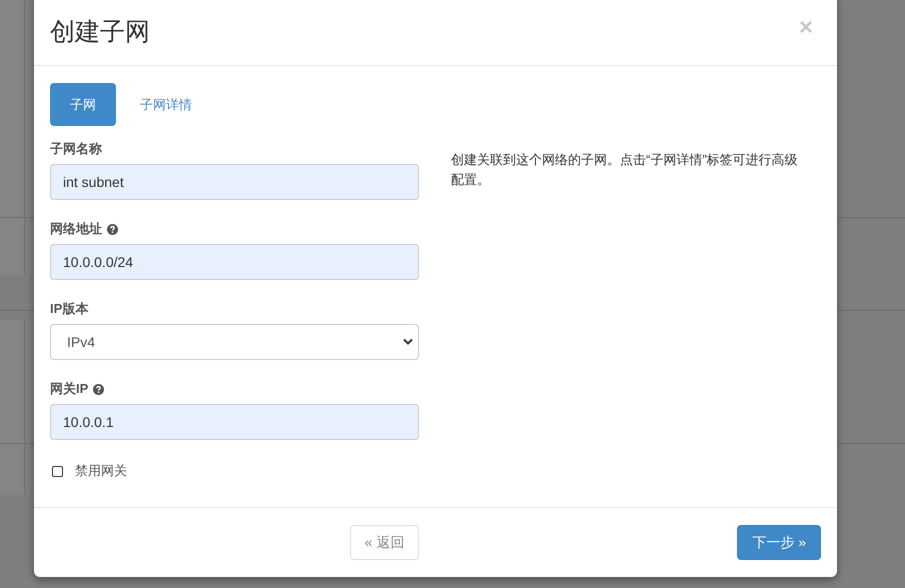 Image resolution: width=905 pixels, height=588 pixels. I want to click on field-label: 网络地址, so click(76, 229).